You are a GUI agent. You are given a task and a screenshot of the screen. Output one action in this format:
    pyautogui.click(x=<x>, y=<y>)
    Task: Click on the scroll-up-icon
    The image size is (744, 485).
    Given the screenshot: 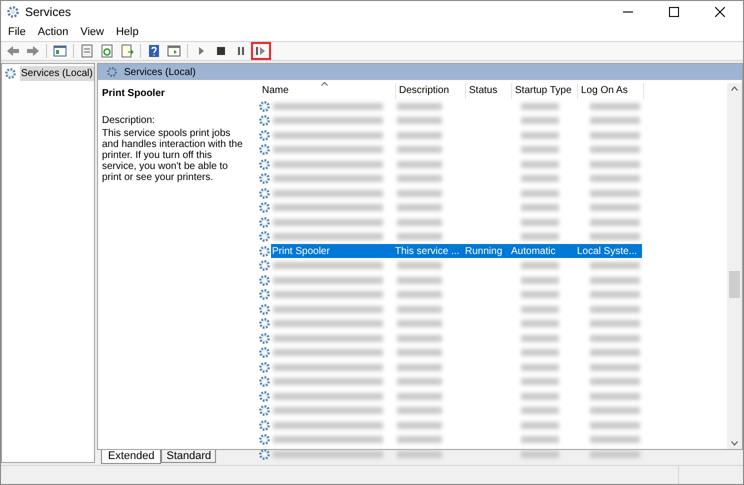 What is the action you would take?
    pyautogui.click(x=734, y=88)
    